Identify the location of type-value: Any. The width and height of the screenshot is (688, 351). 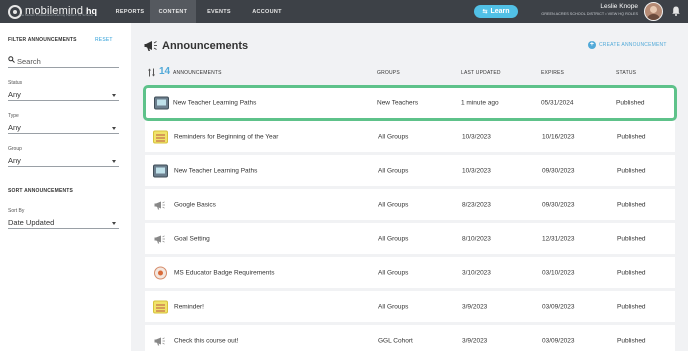
(14, 127).